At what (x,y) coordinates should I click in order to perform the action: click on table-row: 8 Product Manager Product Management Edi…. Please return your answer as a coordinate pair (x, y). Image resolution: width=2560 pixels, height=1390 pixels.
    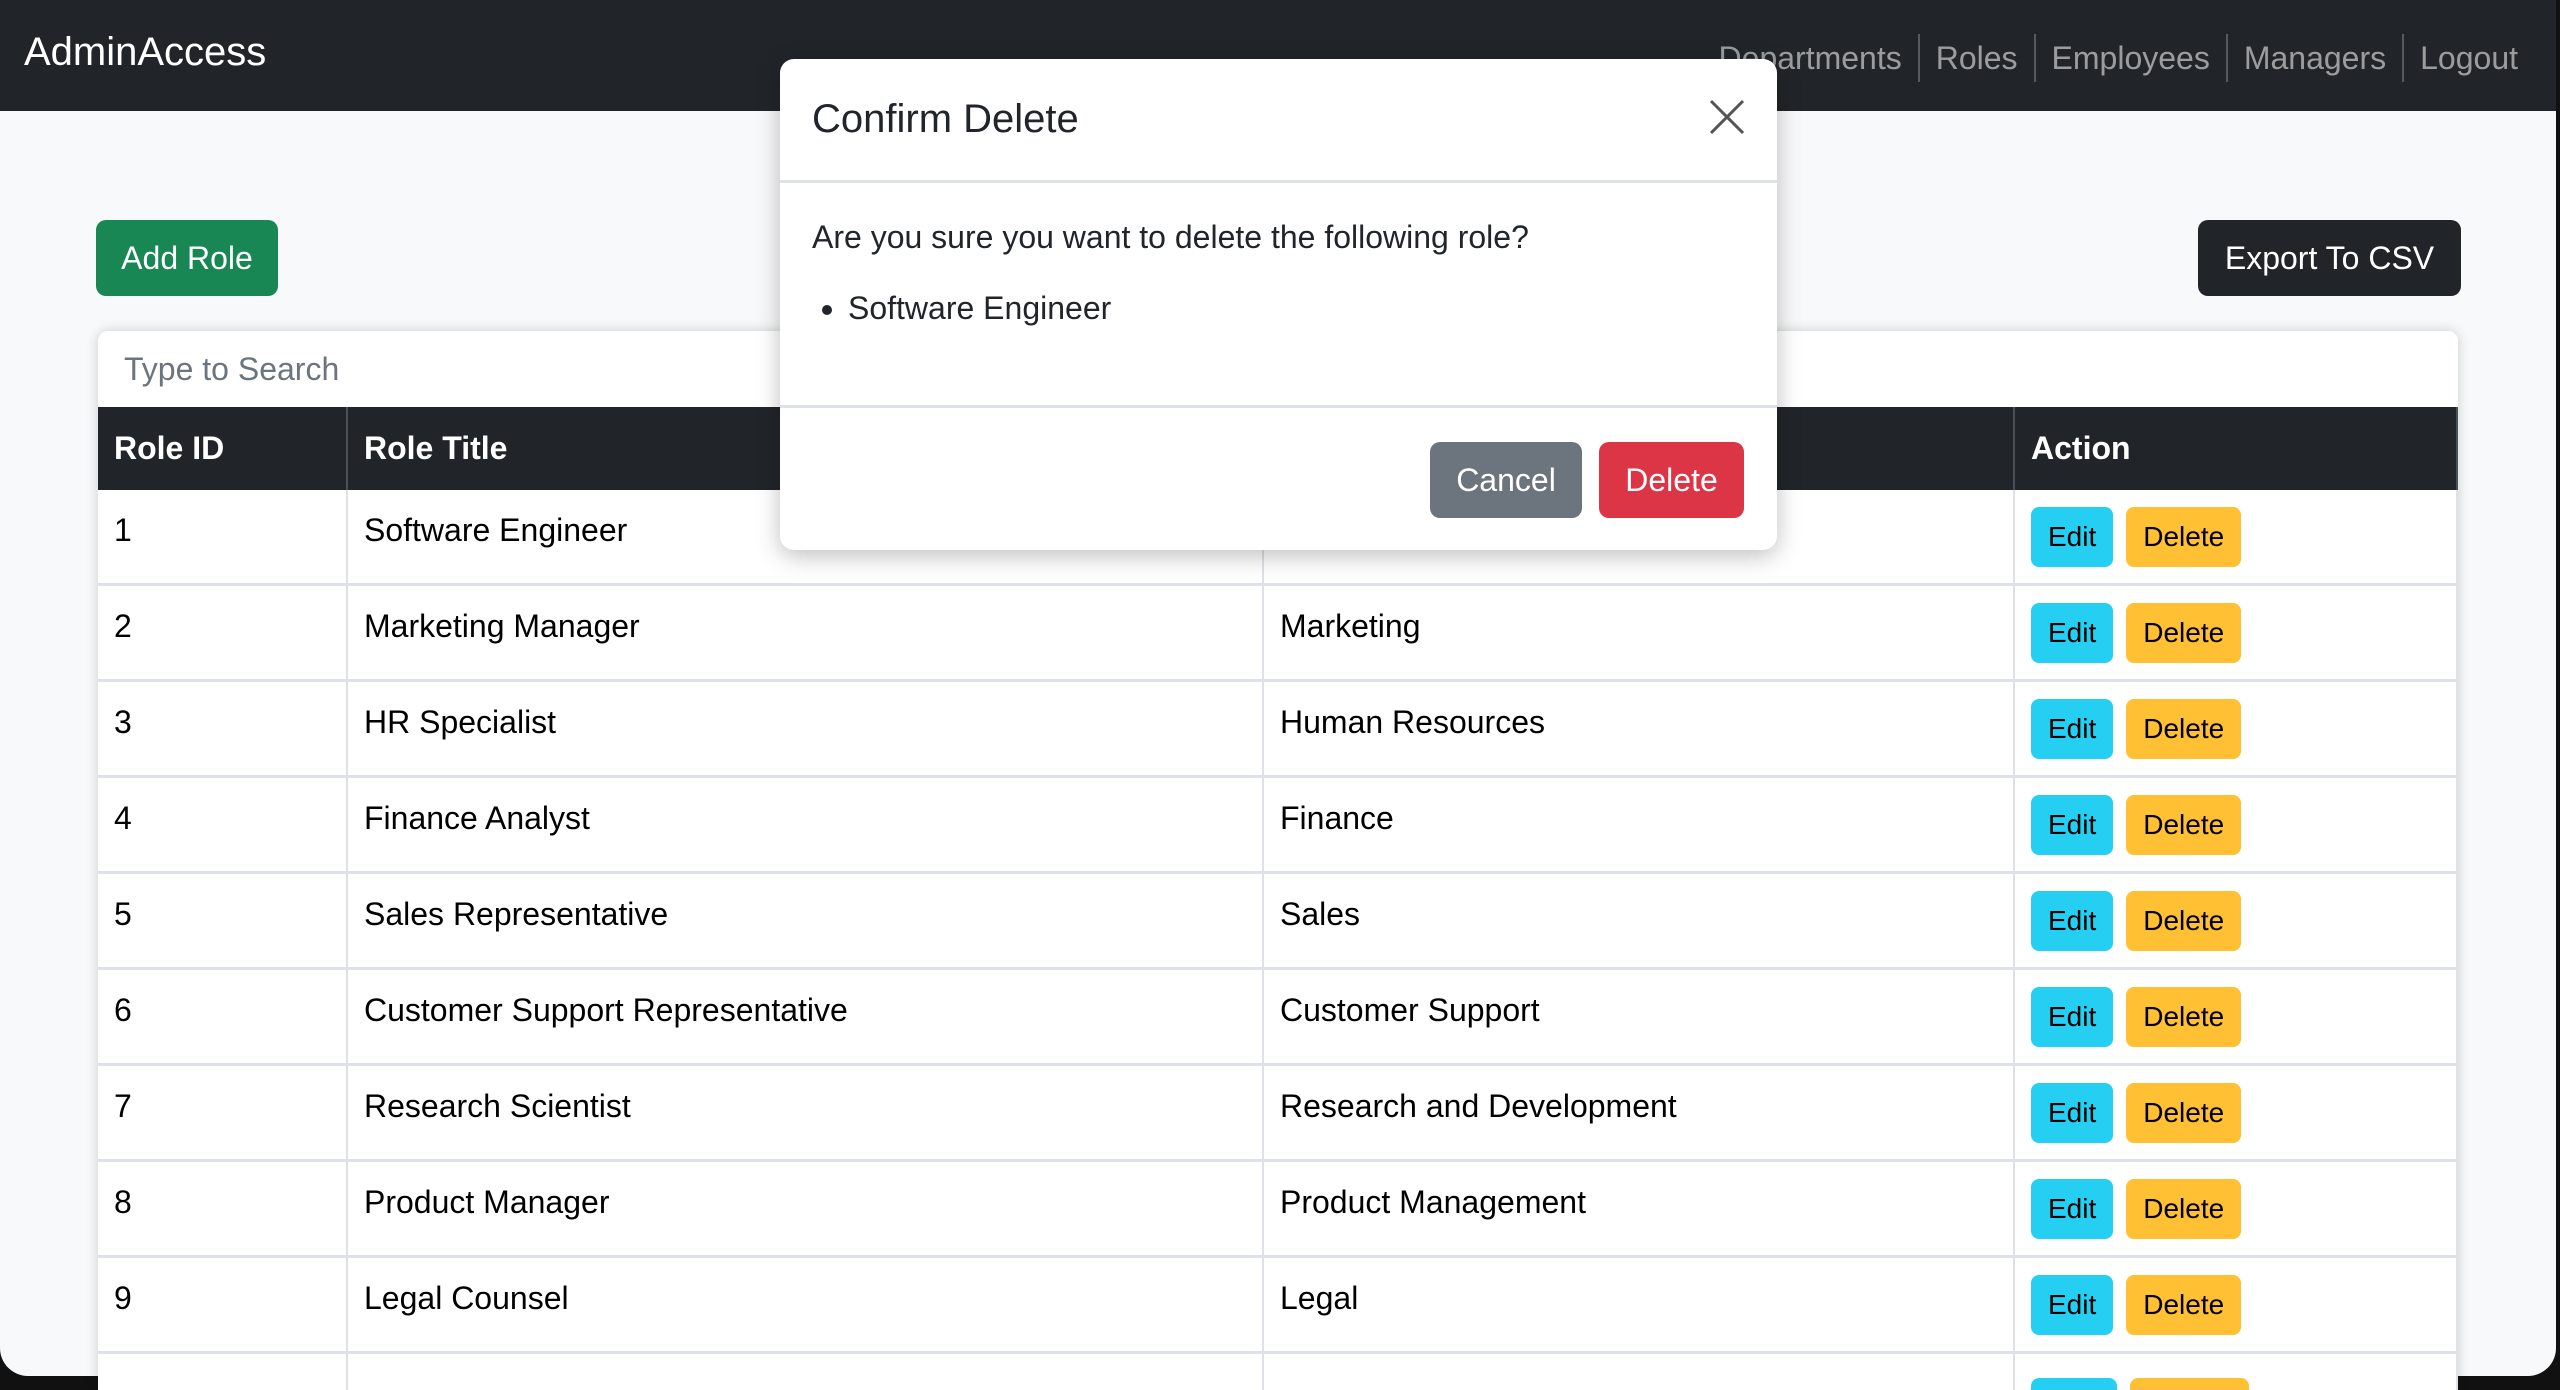
    Looking at the image, I should click on (1278, 1210).